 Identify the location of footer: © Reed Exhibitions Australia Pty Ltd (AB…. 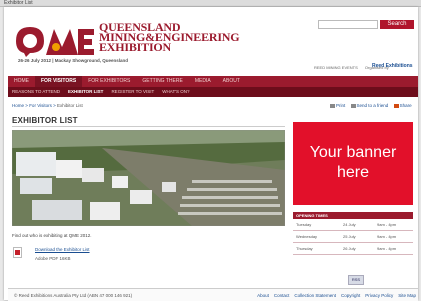
(213, 294).